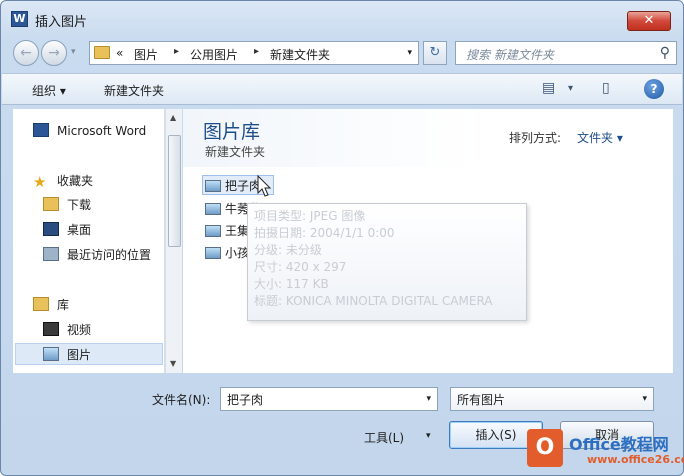 This screenshot has width=684, height=476. What do you see at coordinates (174, 191) in the screenshot?
I see `scroll-thumb` at bounding box center [174, 191].